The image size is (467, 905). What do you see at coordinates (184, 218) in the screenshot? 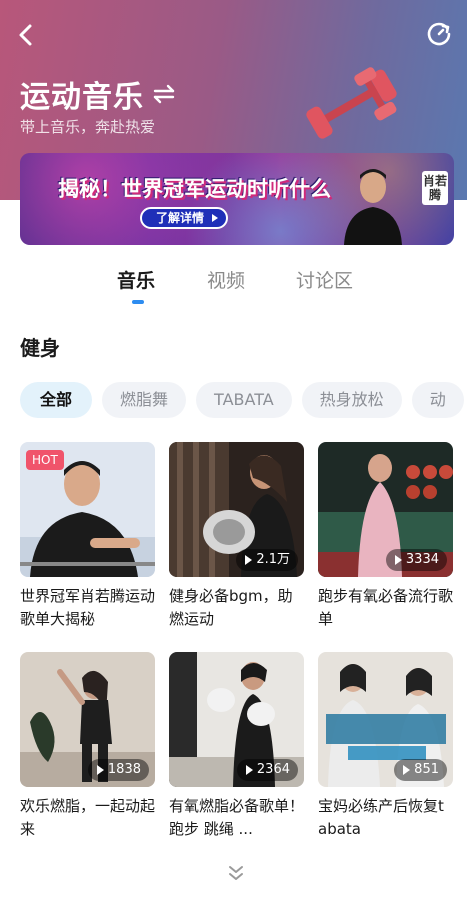
I see `banner-cta-button: 了解详情` at bounding box center [184, 218].